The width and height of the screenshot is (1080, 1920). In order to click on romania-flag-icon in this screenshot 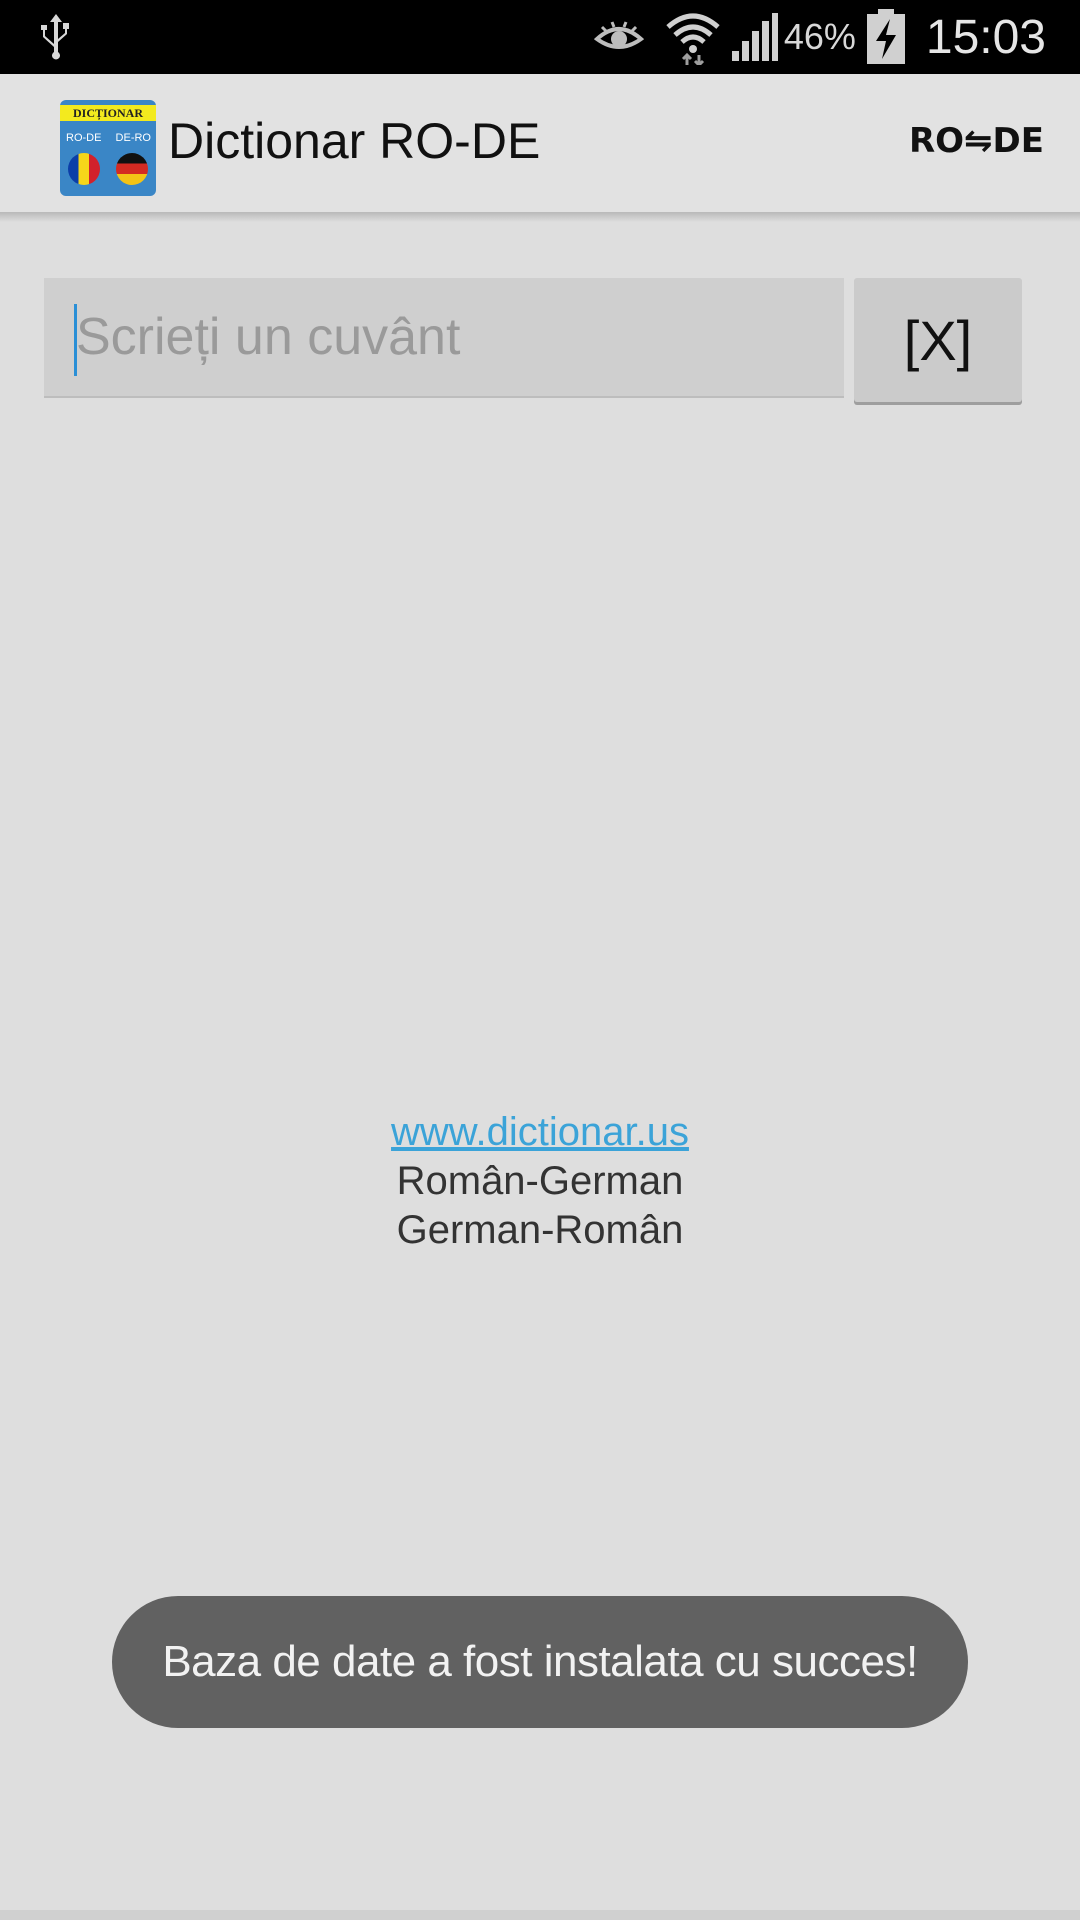, I will do `click(84, 169)`.